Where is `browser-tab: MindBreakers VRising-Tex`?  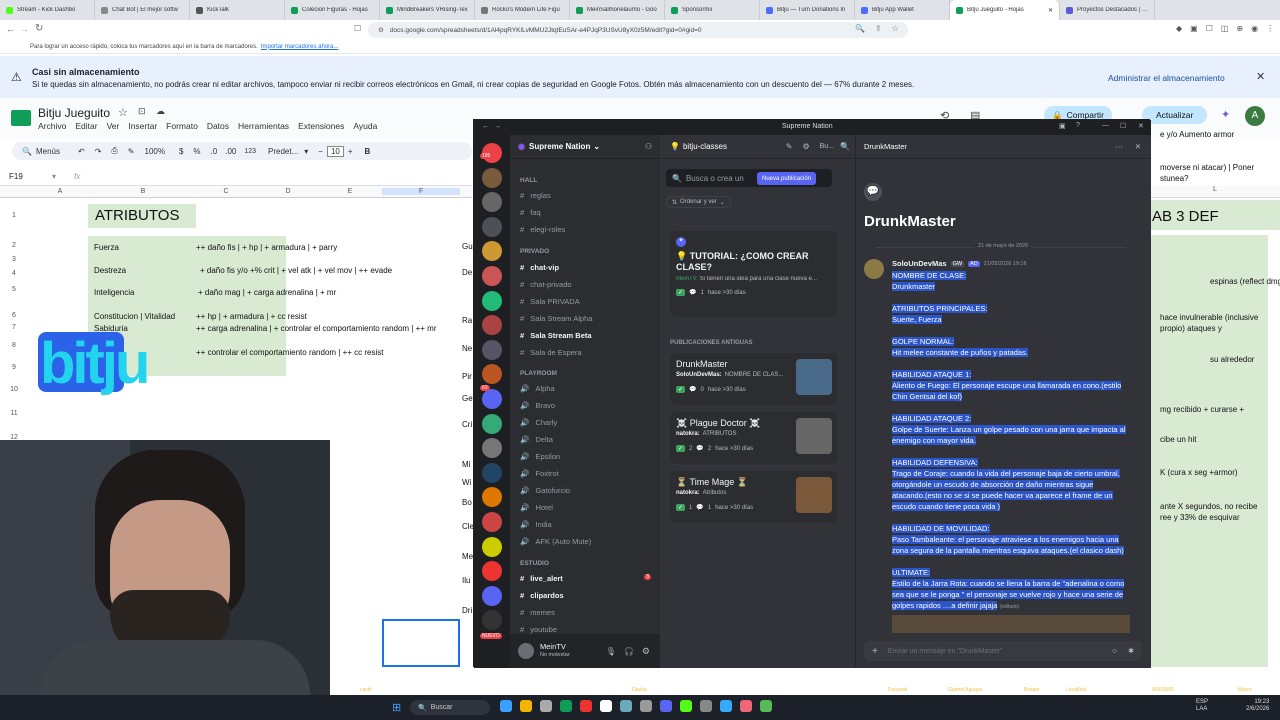 browser-tab: MindBreakers VRising-Tex is located at coordinates (427, 10).